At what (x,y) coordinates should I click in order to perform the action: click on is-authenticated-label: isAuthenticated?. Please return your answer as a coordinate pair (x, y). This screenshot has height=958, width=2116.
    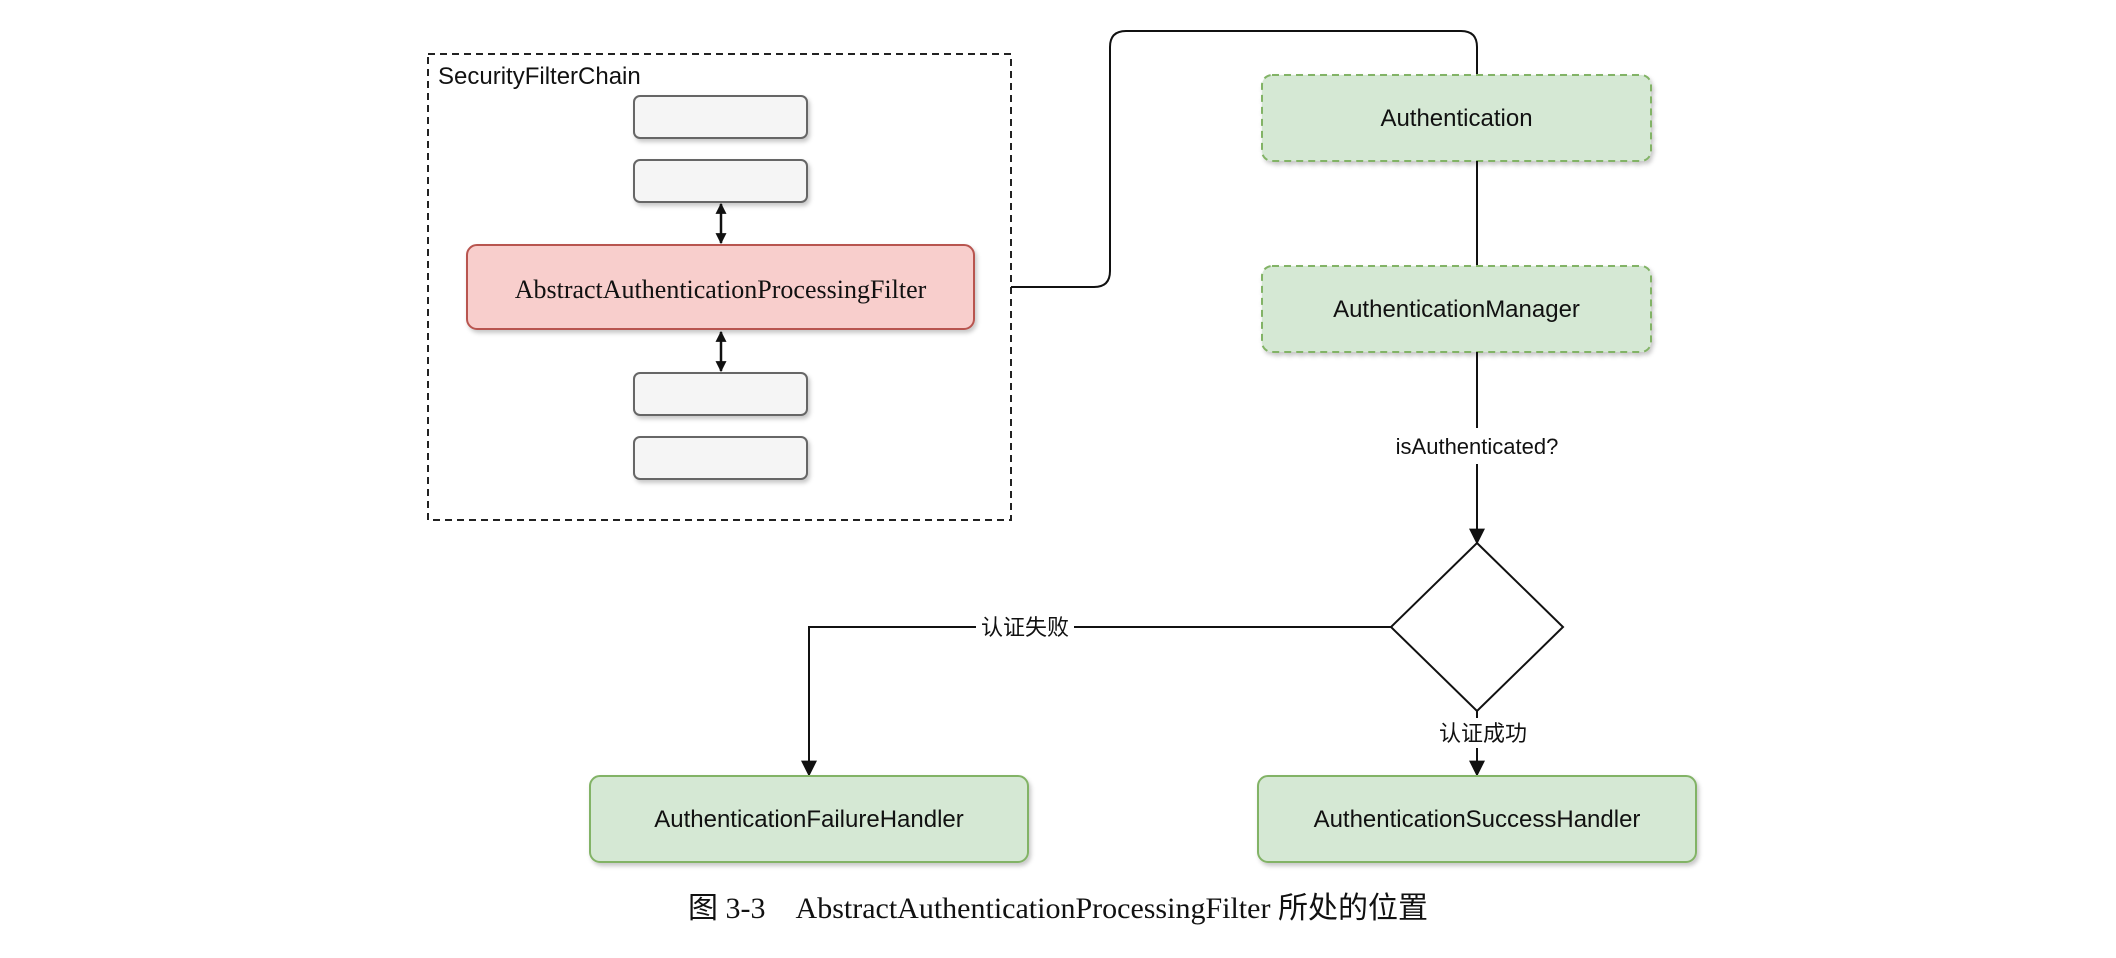
    Looking at the image, I should click on (1477, 446).